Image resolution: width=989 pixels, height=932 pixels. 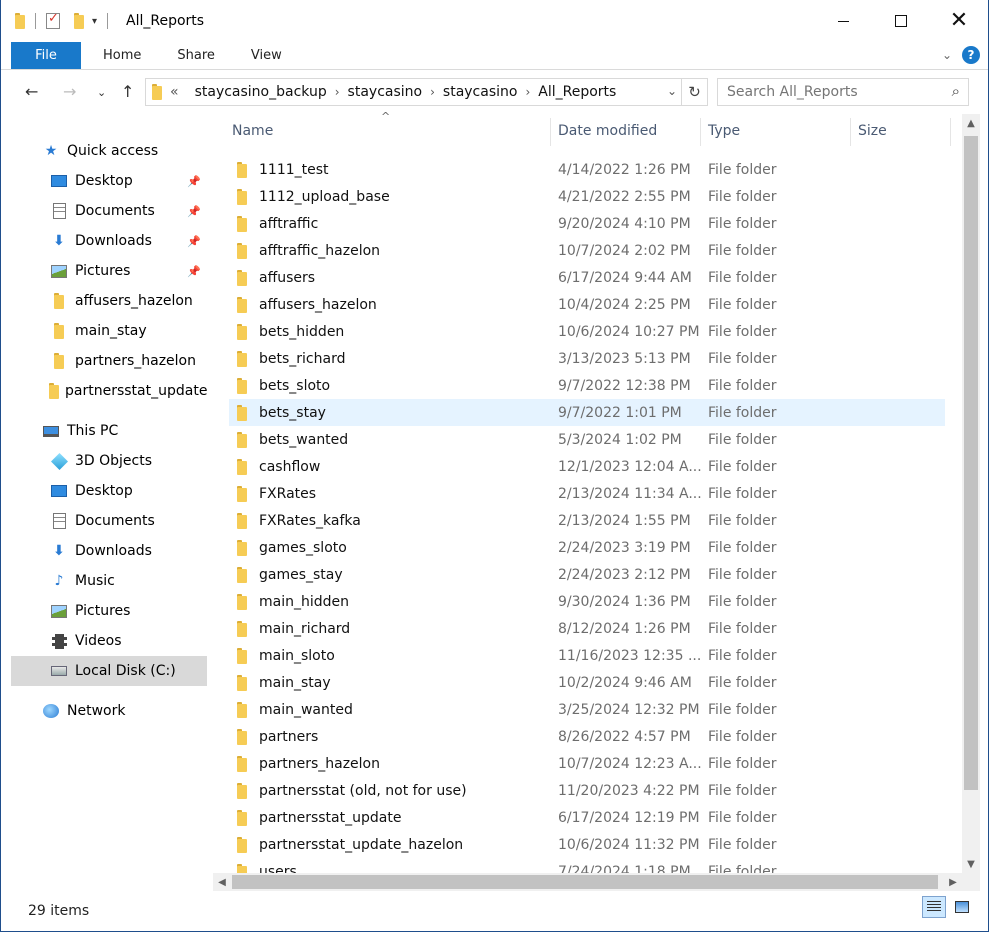 I want to click on table-row: bets_sloto 9/7/2022 12:38 PM File folder, so click(x=587, y=385).